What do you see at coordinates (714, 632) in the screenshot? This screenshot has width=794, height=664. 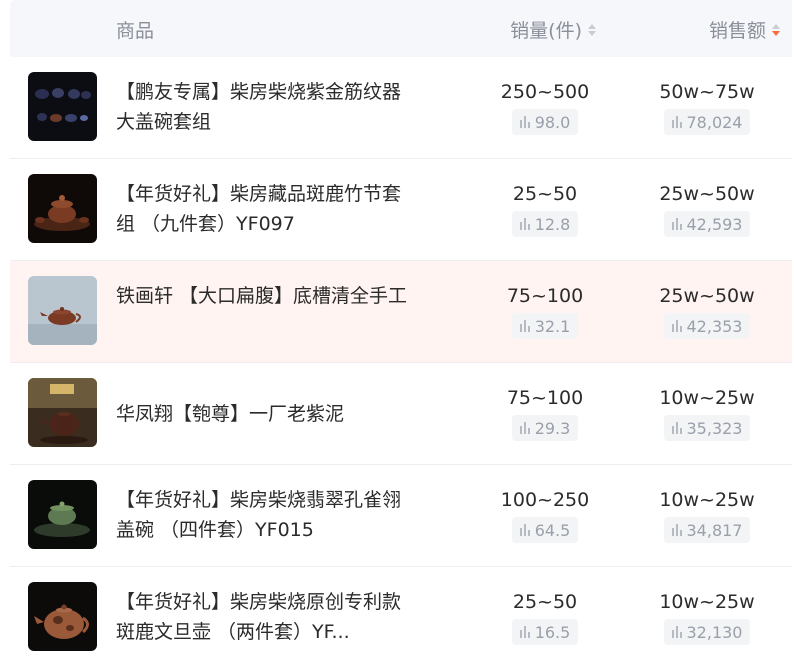 I see `sales-amount-index-value: 32,130` at bounding box center [714, 632].